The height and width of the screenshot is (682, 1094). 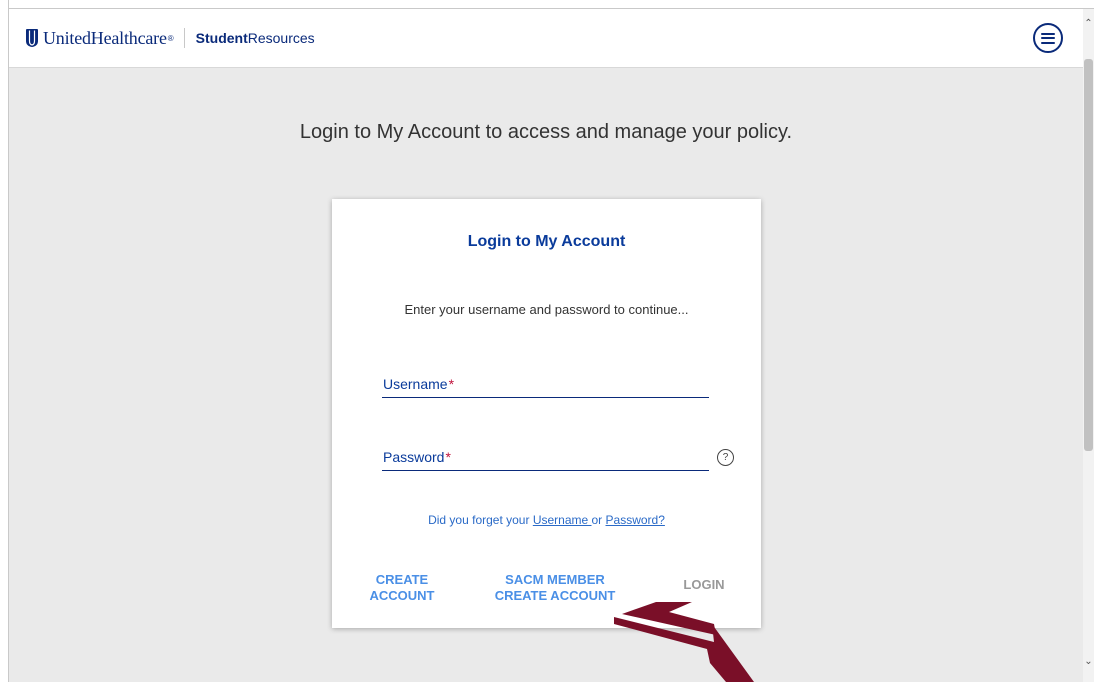 What do you see at coordinates (725, 457) in the screenshot?
I see `password-help-icon: ?` at bounding box center [725, 457].